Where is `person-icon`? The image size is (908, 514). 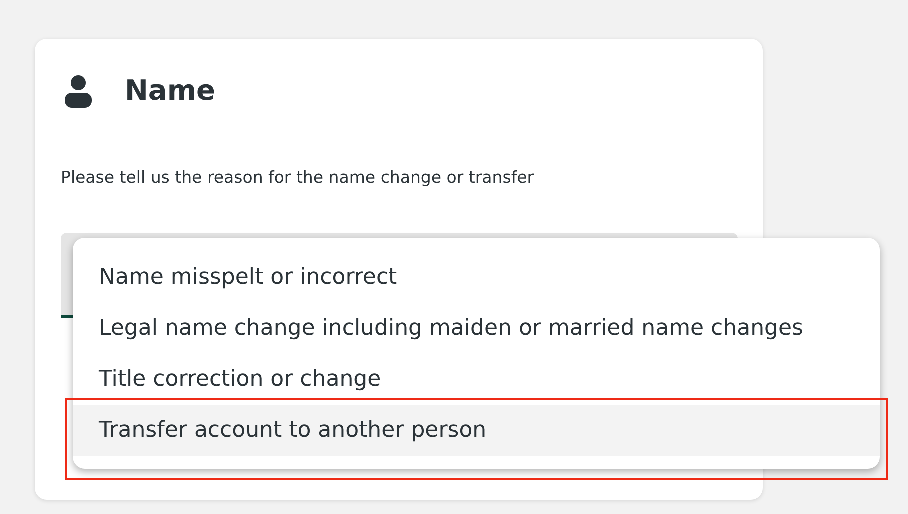 person-icon is located at coordinates (78, 91).